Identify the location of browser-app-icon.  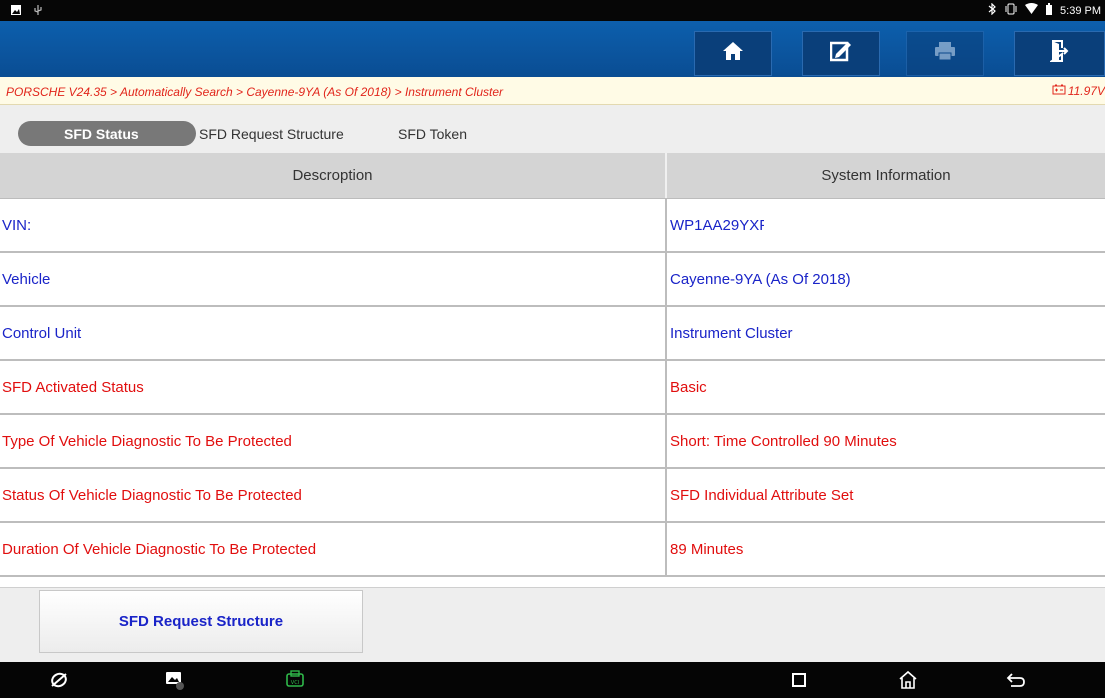
(59, 680).